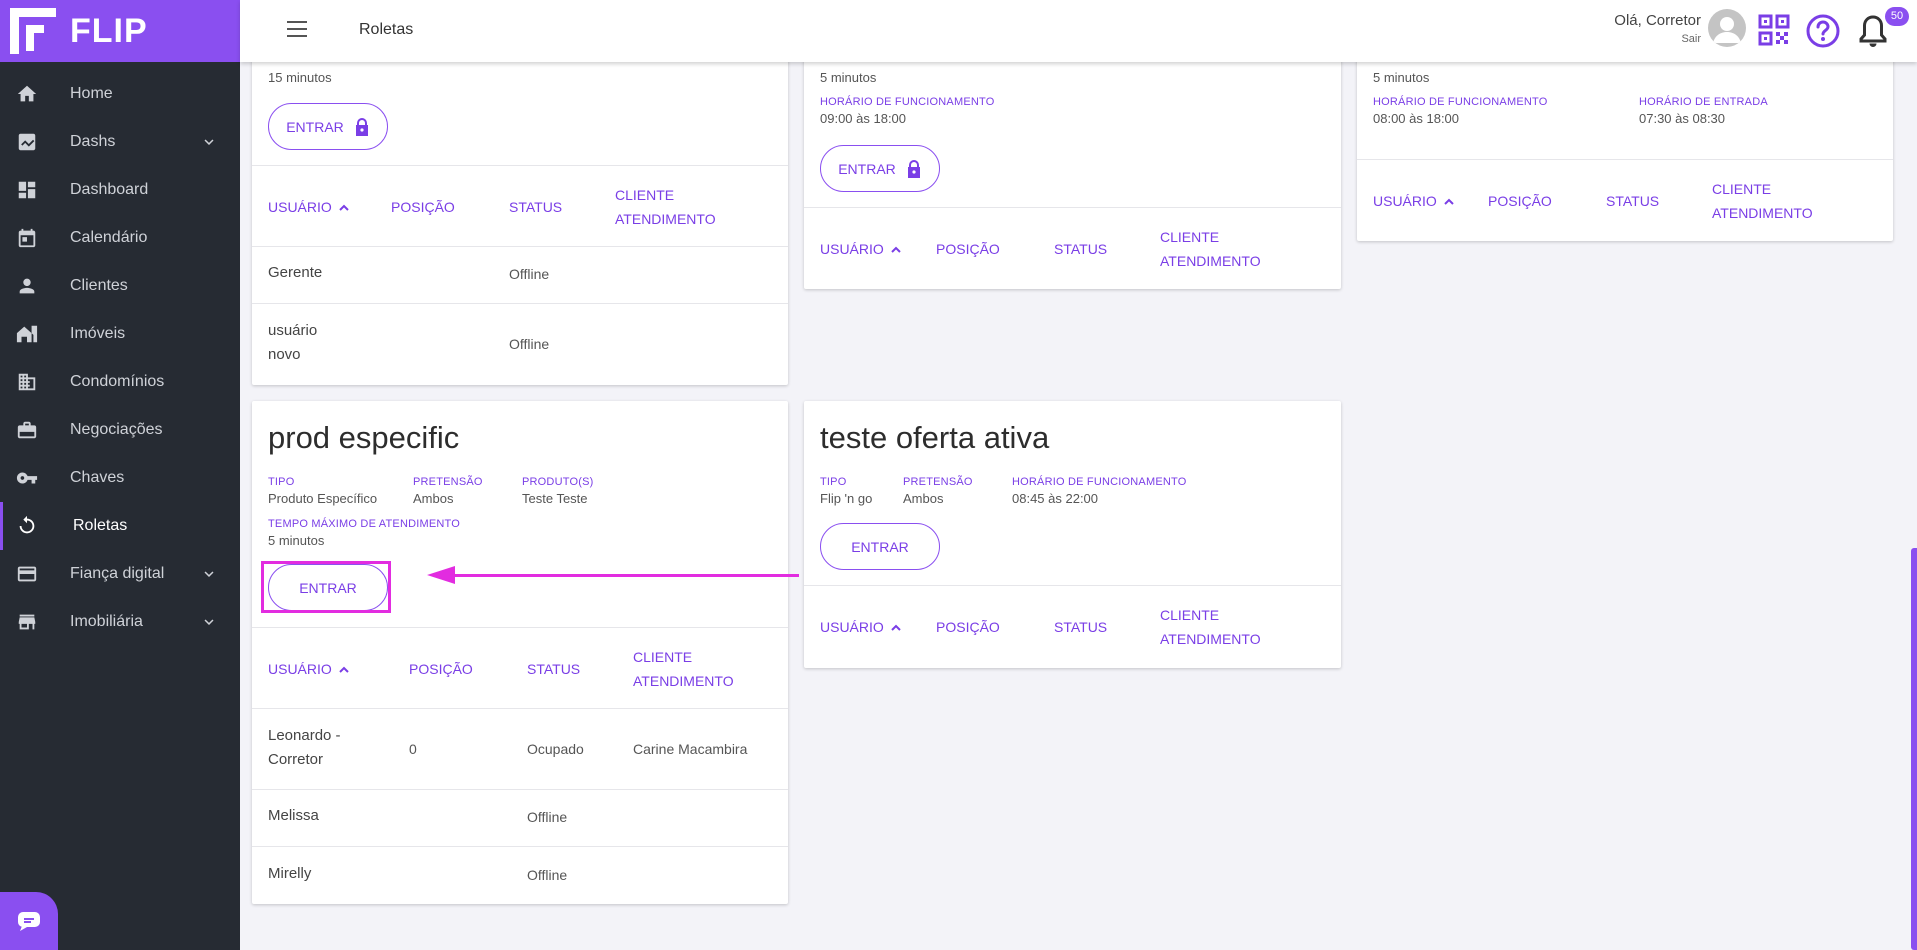 Image resolution: width=1917 pixels, height=950 pixels. What do you see at coordinates (27, 478) in the screenshot?
I see `key-icon` at bounding box center [27, 478].